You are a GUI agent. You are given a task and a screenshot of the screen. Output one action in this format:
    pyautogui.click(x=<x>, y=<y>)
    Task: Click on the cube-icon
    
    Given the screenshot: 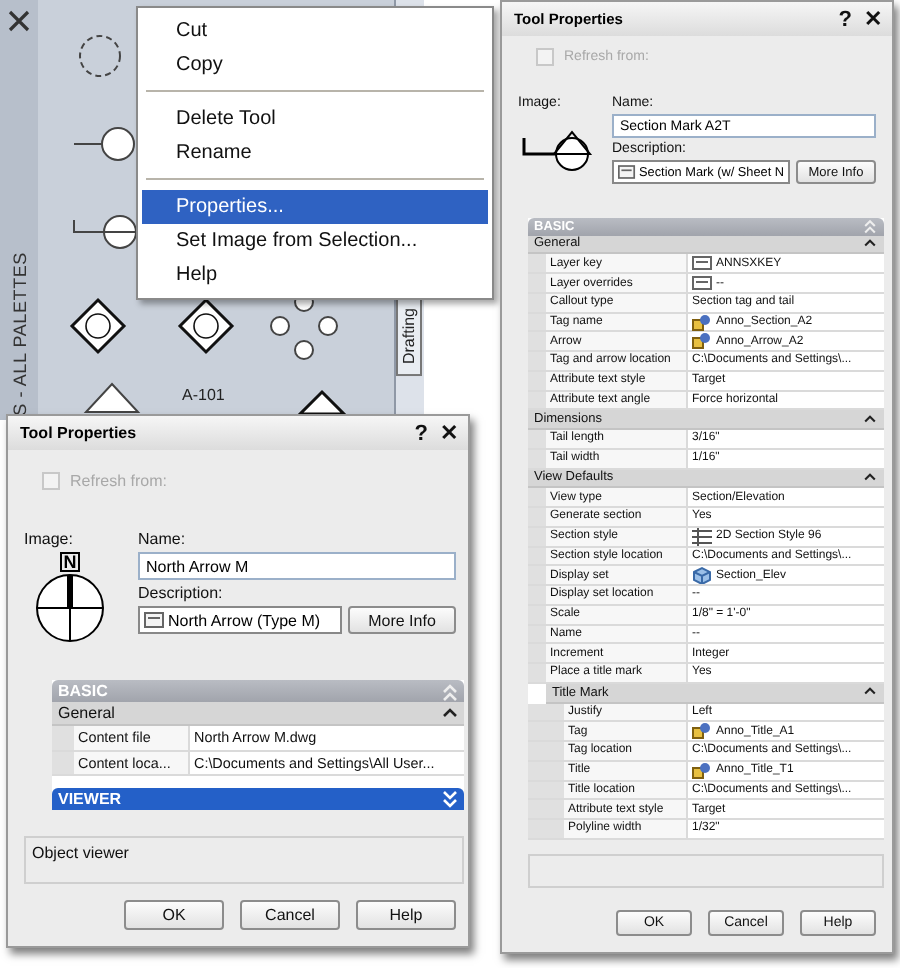 What is the action you would take?
    pyautogui.click(x=702, y=575)
    